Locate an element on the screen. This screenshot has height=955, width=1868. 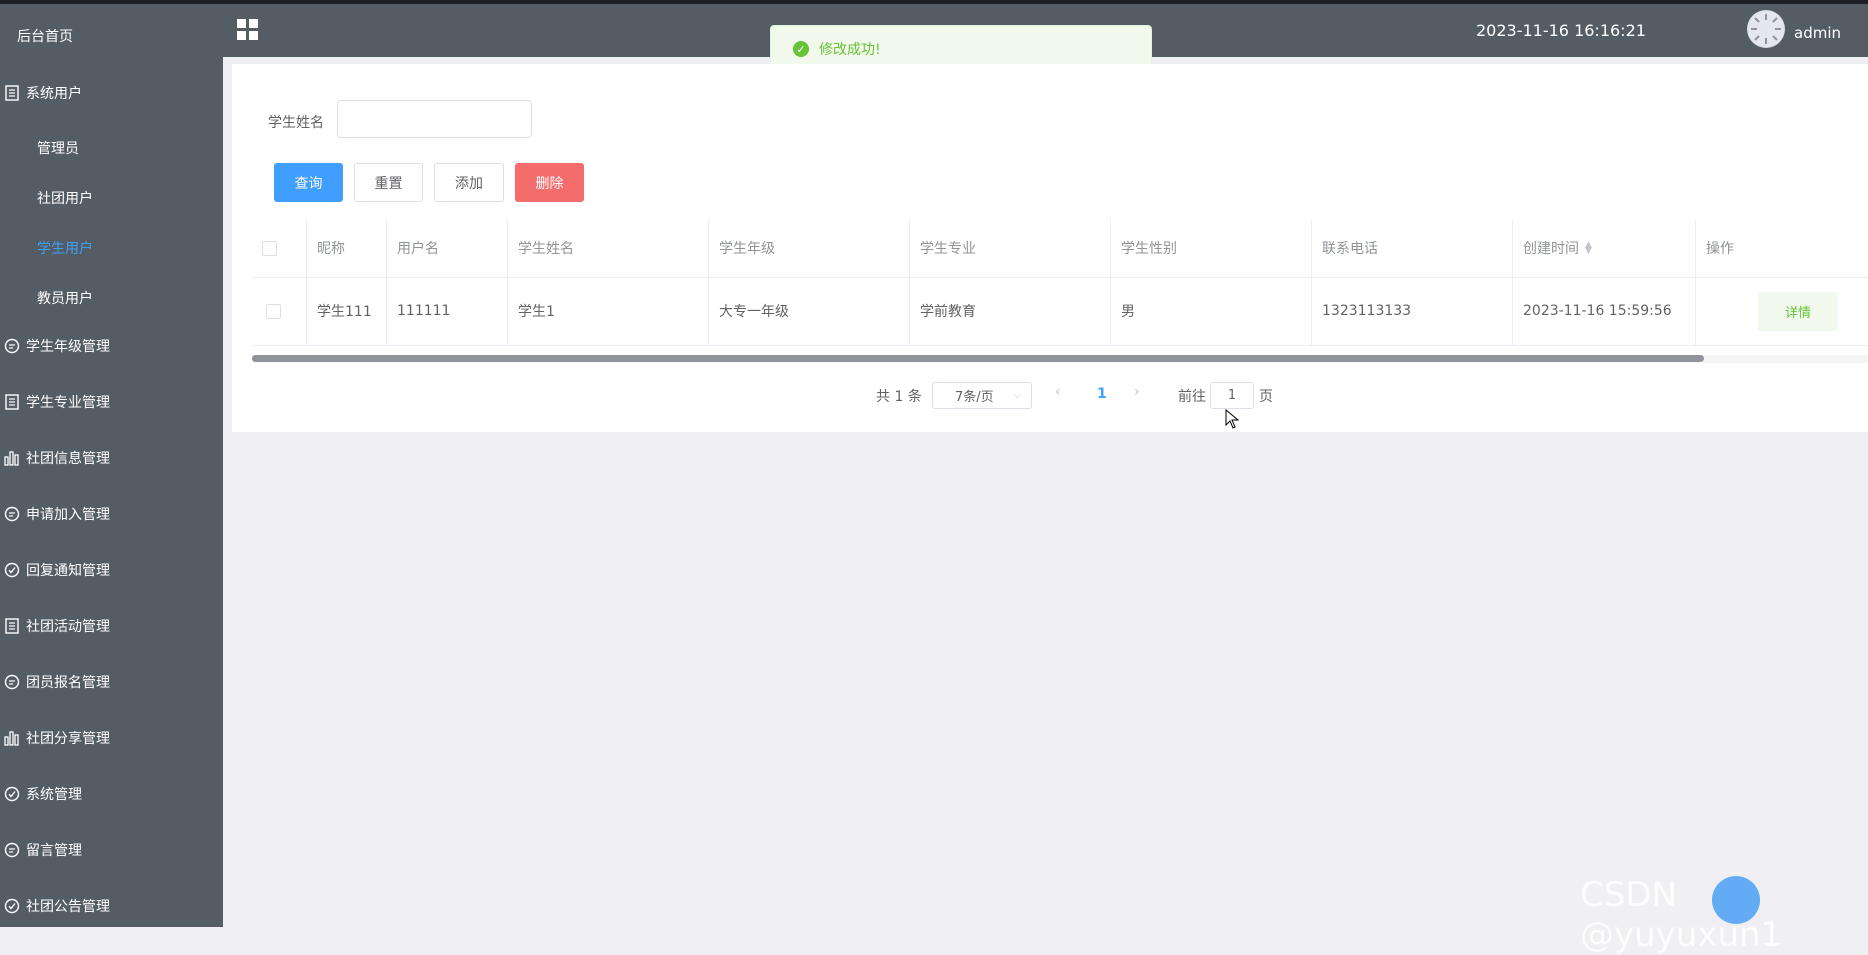
add-button: 添加 is located at coordinates (469, 182).